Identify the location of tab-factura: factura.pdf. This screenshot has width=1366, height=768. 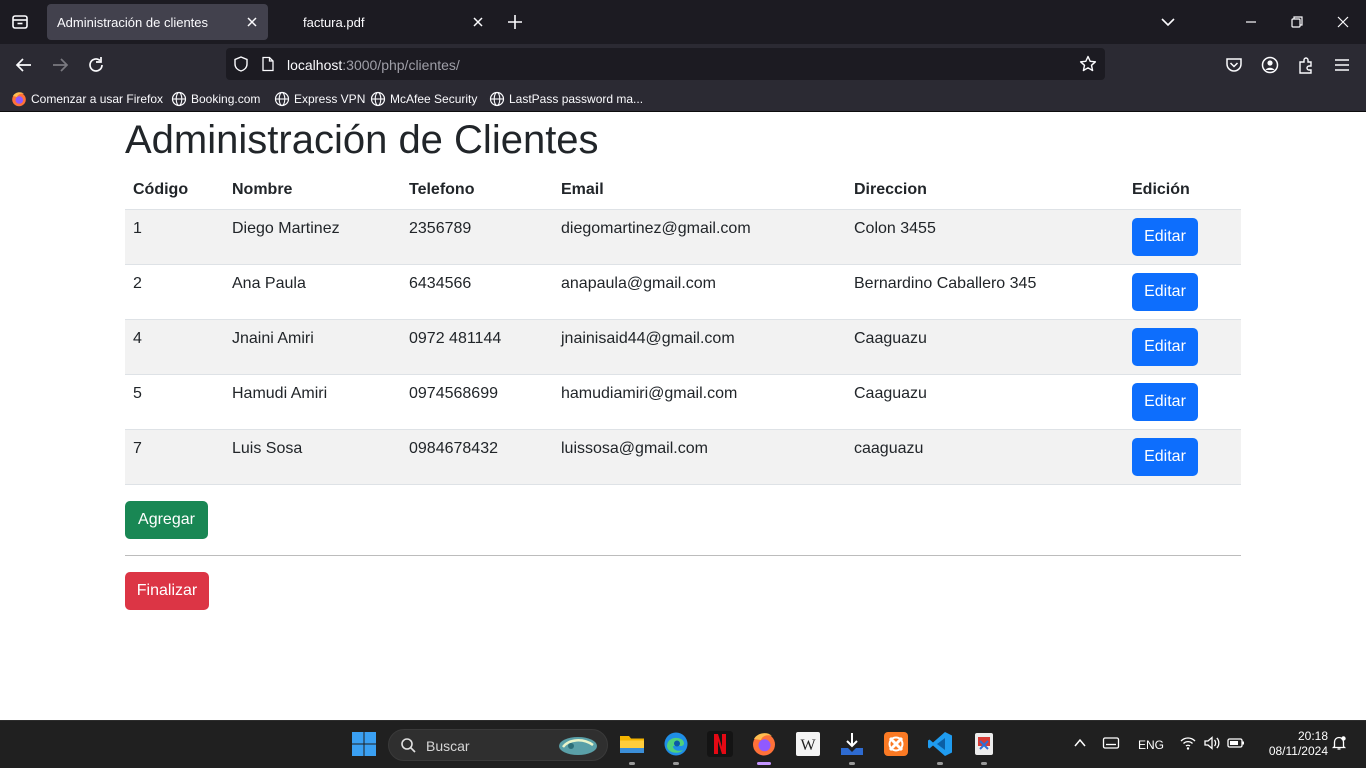
(391, 22).